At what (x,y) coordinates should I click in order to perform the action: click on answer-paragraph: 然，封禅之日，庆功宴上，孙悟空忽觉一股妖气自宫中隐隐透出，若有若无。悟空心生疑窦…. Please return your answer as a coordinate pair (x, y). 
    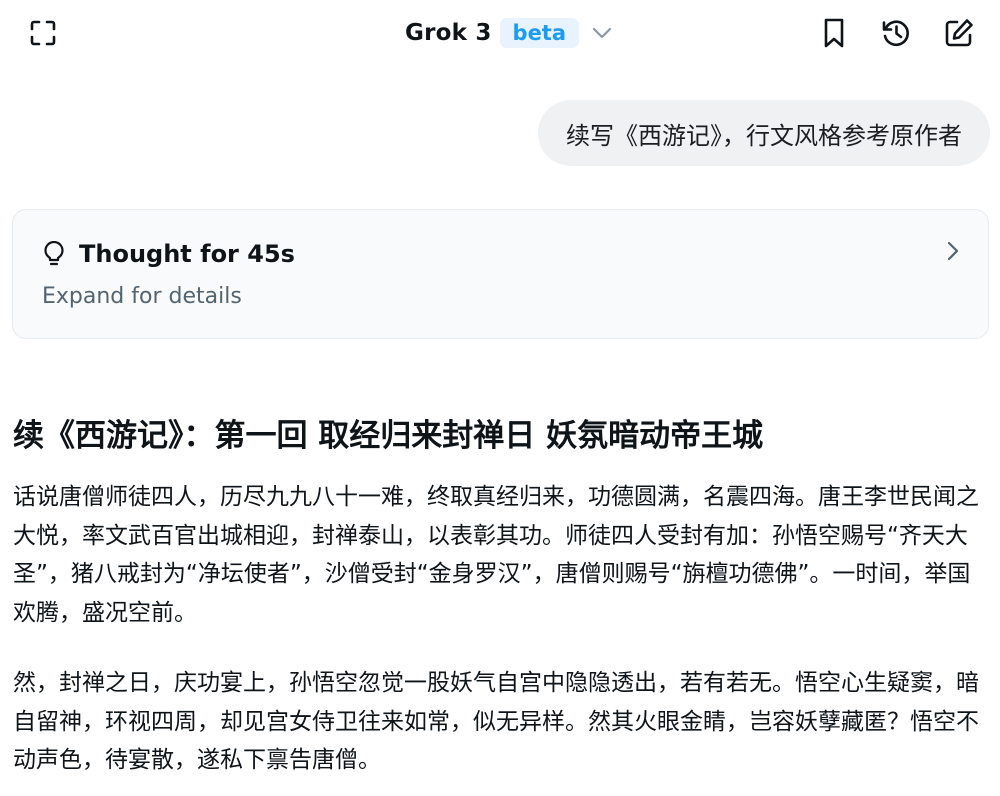
    Looking at the image, I should click on (496, 721).